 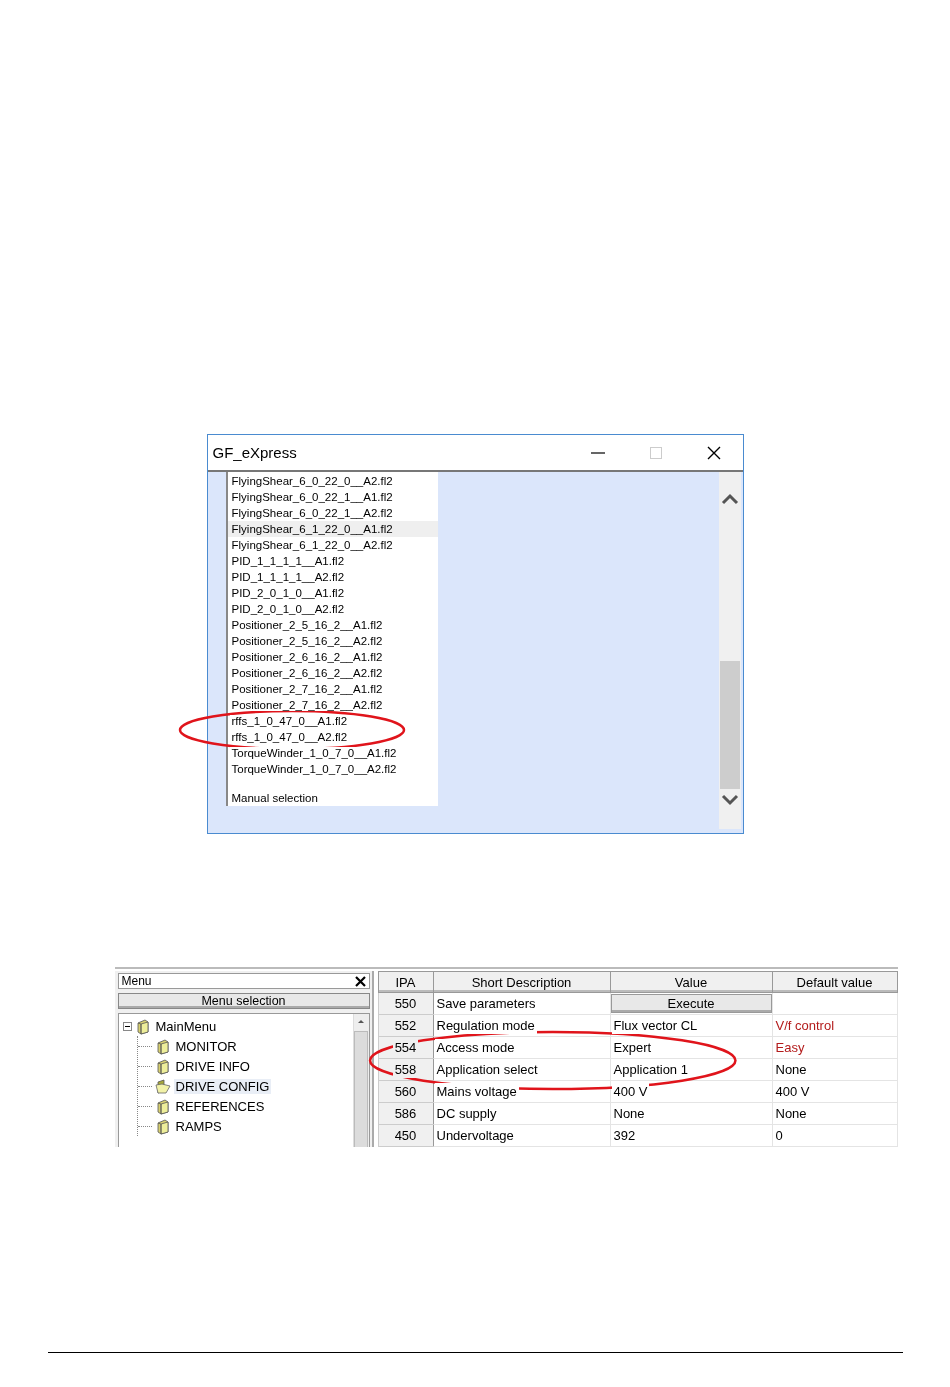 What do you see at coordinates (307, 657) in the screenshot?
I see `list-item: Positioner_2_6_16_2__A1.fl2` at bounding box center [307, 657].